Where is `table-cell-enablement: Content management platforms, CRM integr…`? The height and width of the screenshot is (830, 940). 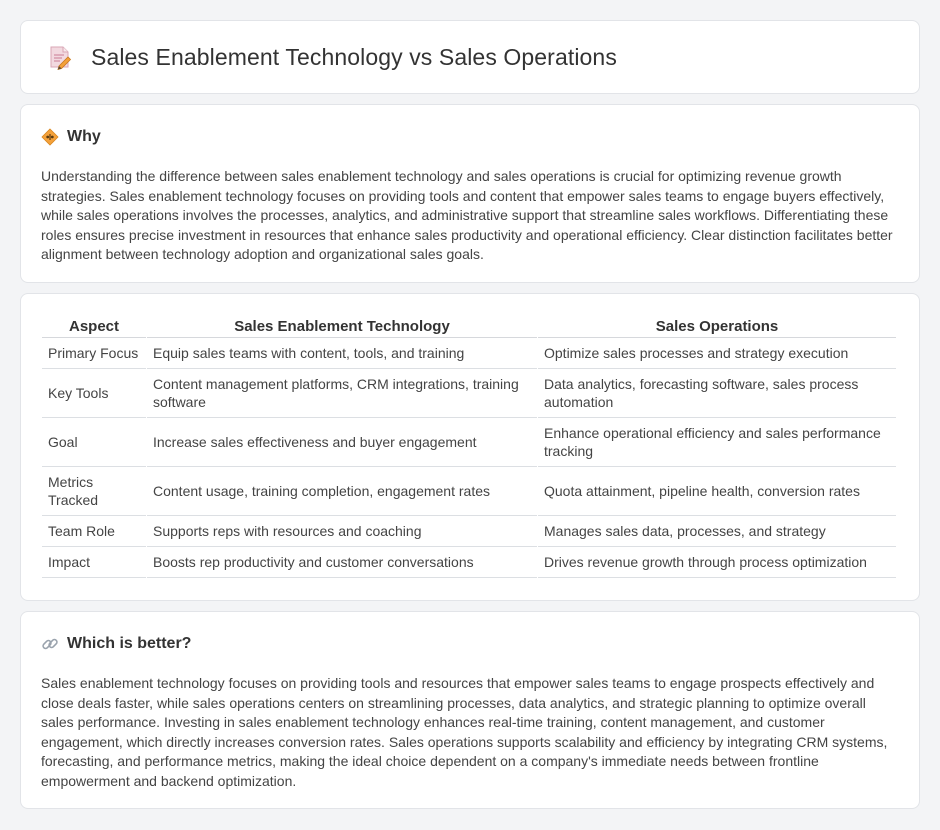
table-cell-enablement: Content management platforms, CRM integr… is located at coordinates (342, 393).